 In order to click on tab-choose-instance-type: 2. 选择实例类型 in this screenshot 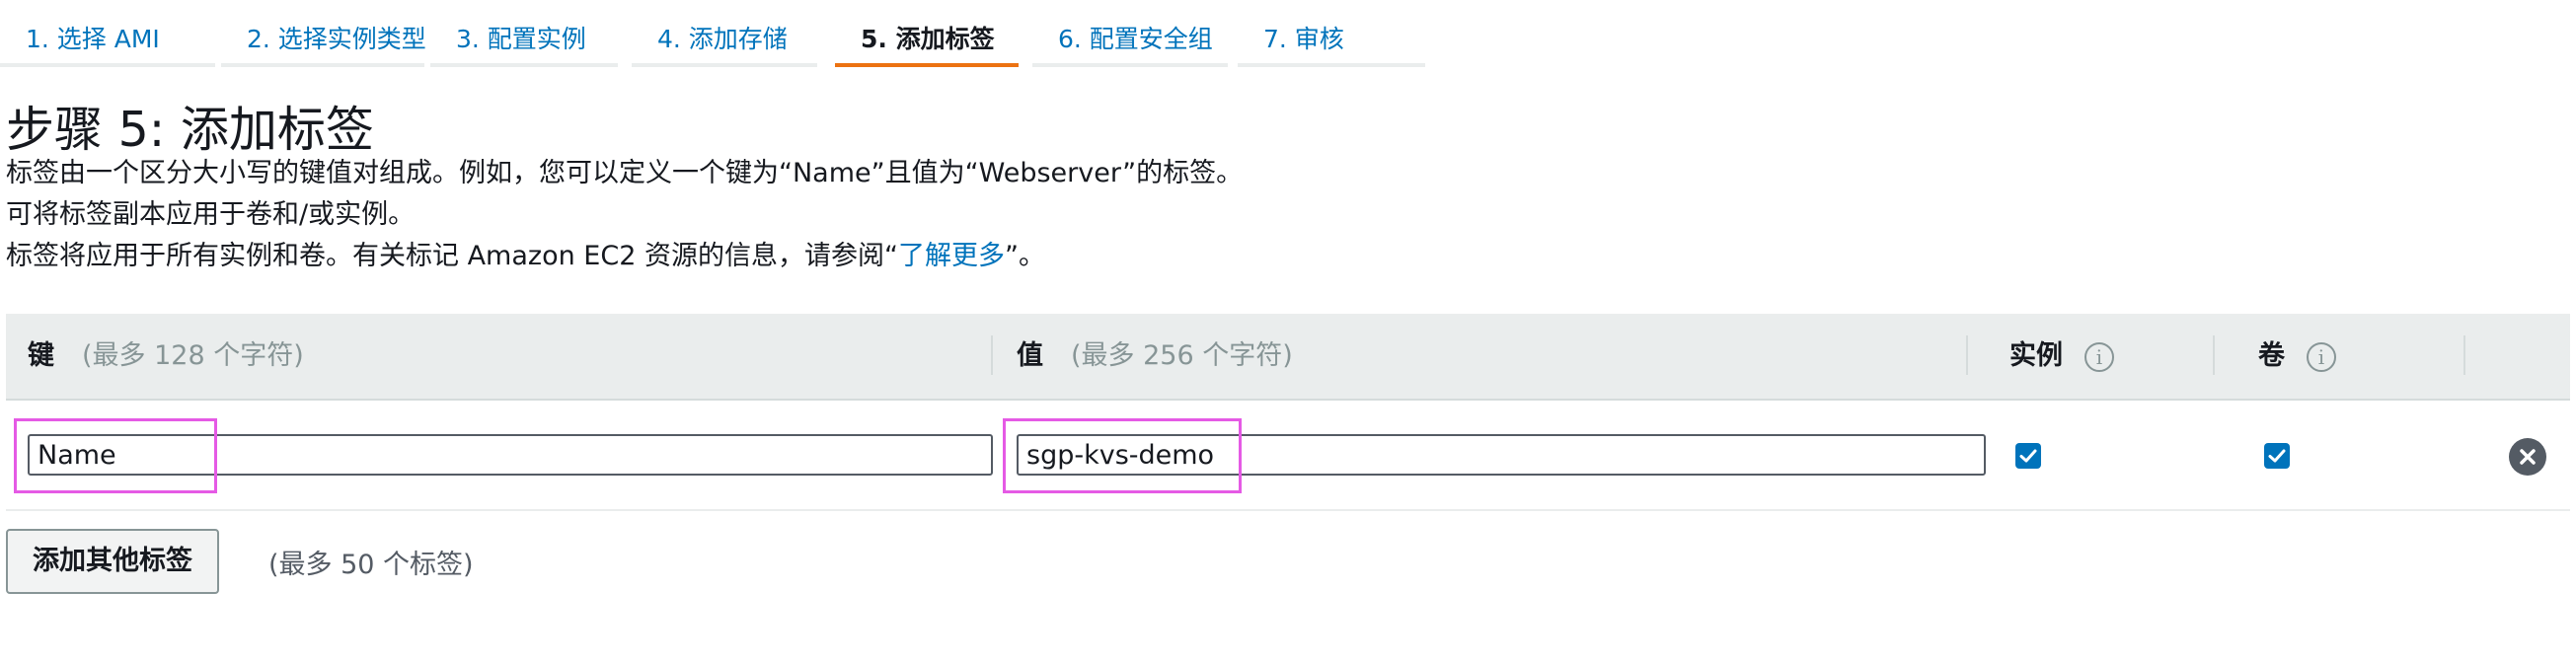, I will do `click(324, 34)`.